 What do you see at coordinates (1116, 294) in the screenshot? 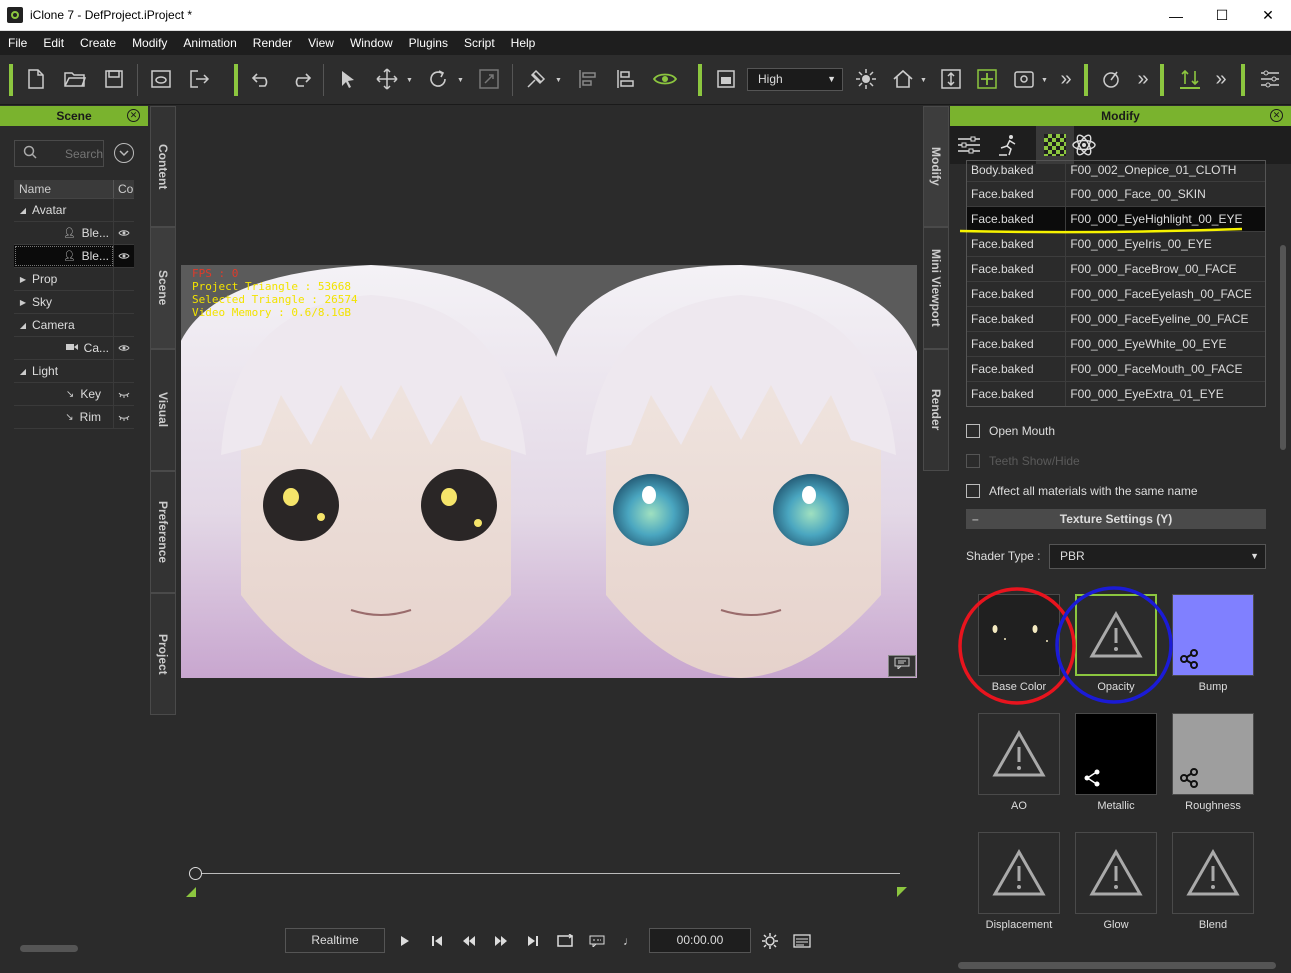
I see `material-row: Face.baked F00_000_FaceEyelash_00_FACE` at bounding box center [1116, 294].